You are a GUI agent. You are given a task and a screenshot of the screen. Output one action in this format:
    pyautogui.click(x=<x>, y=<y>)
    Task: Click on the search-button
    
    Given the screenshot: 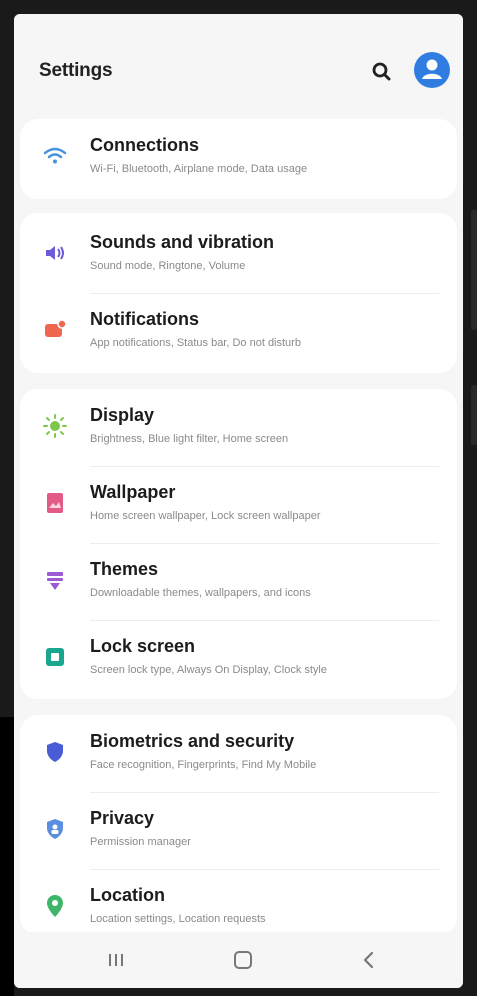 What is the action you would take?
    pyautogui.click(x=382, y=72)
    